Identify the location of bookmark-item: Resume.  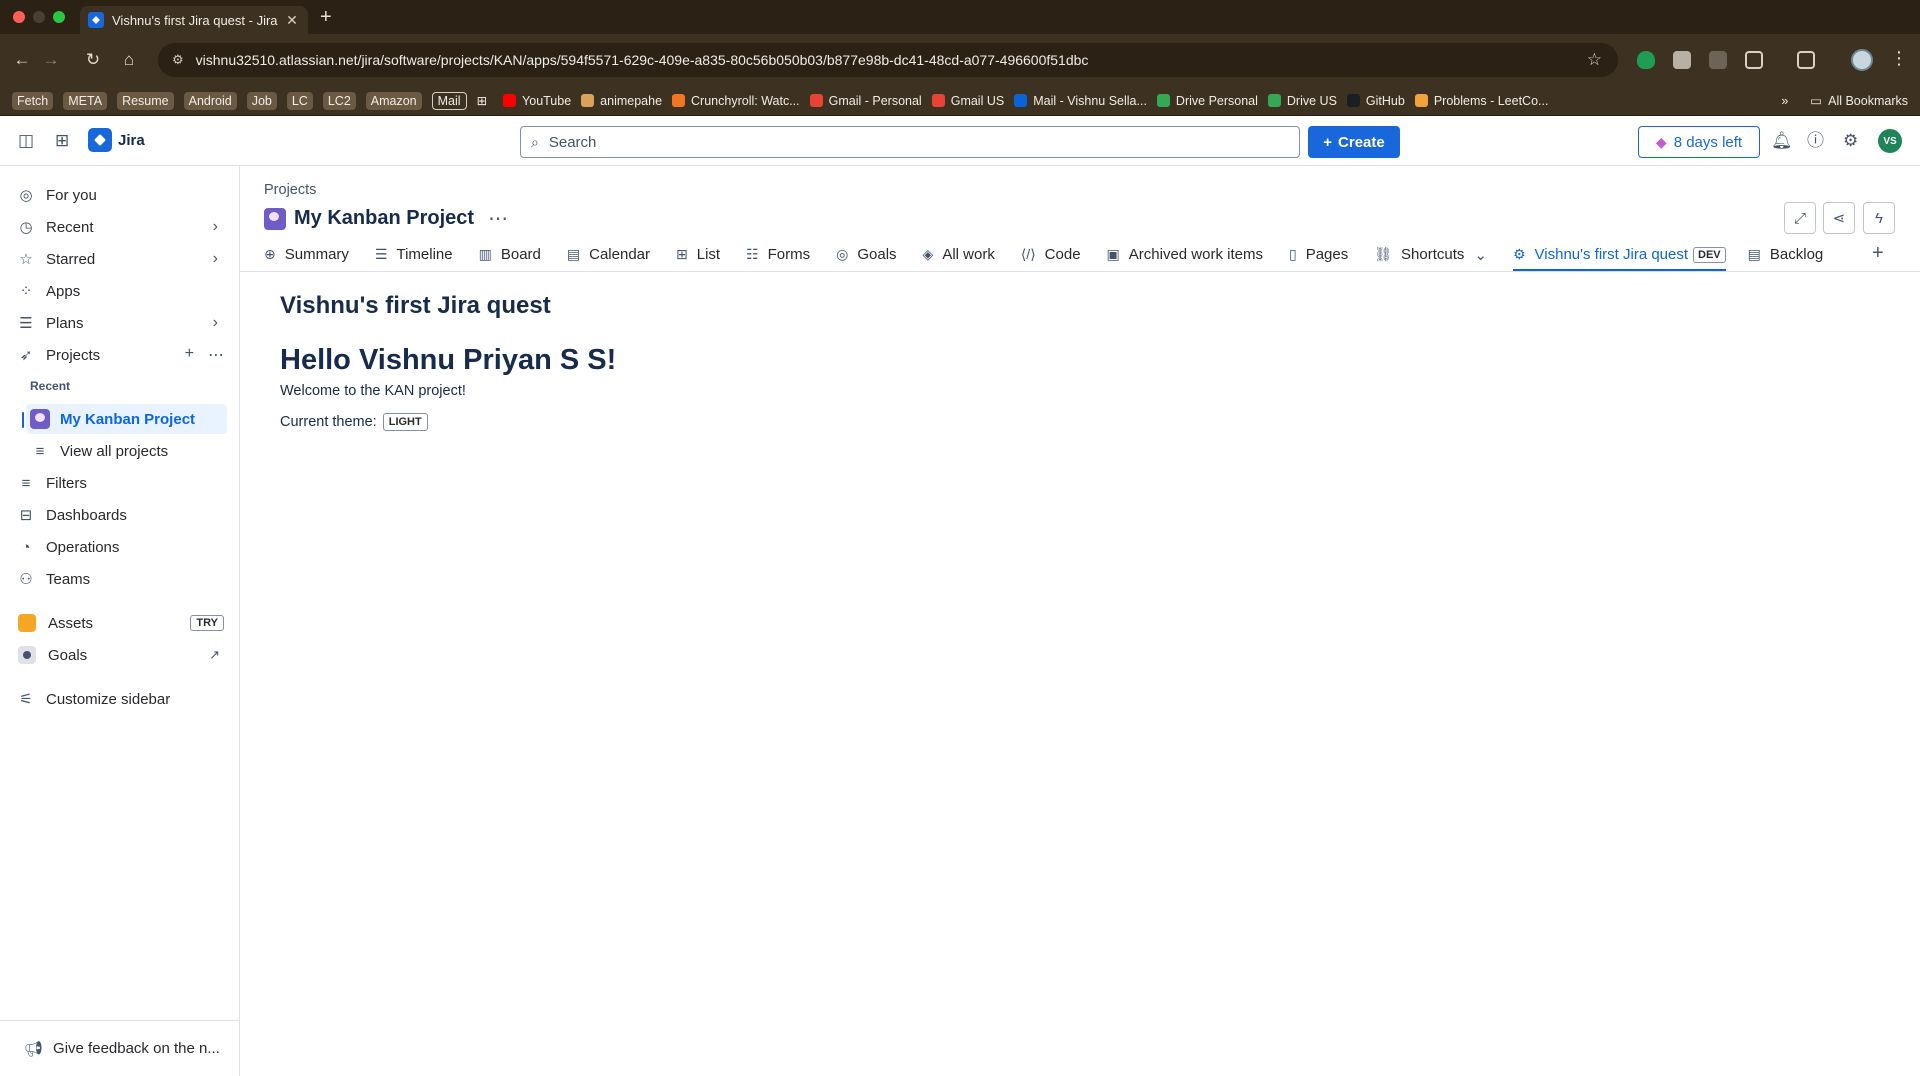
(145, 100).